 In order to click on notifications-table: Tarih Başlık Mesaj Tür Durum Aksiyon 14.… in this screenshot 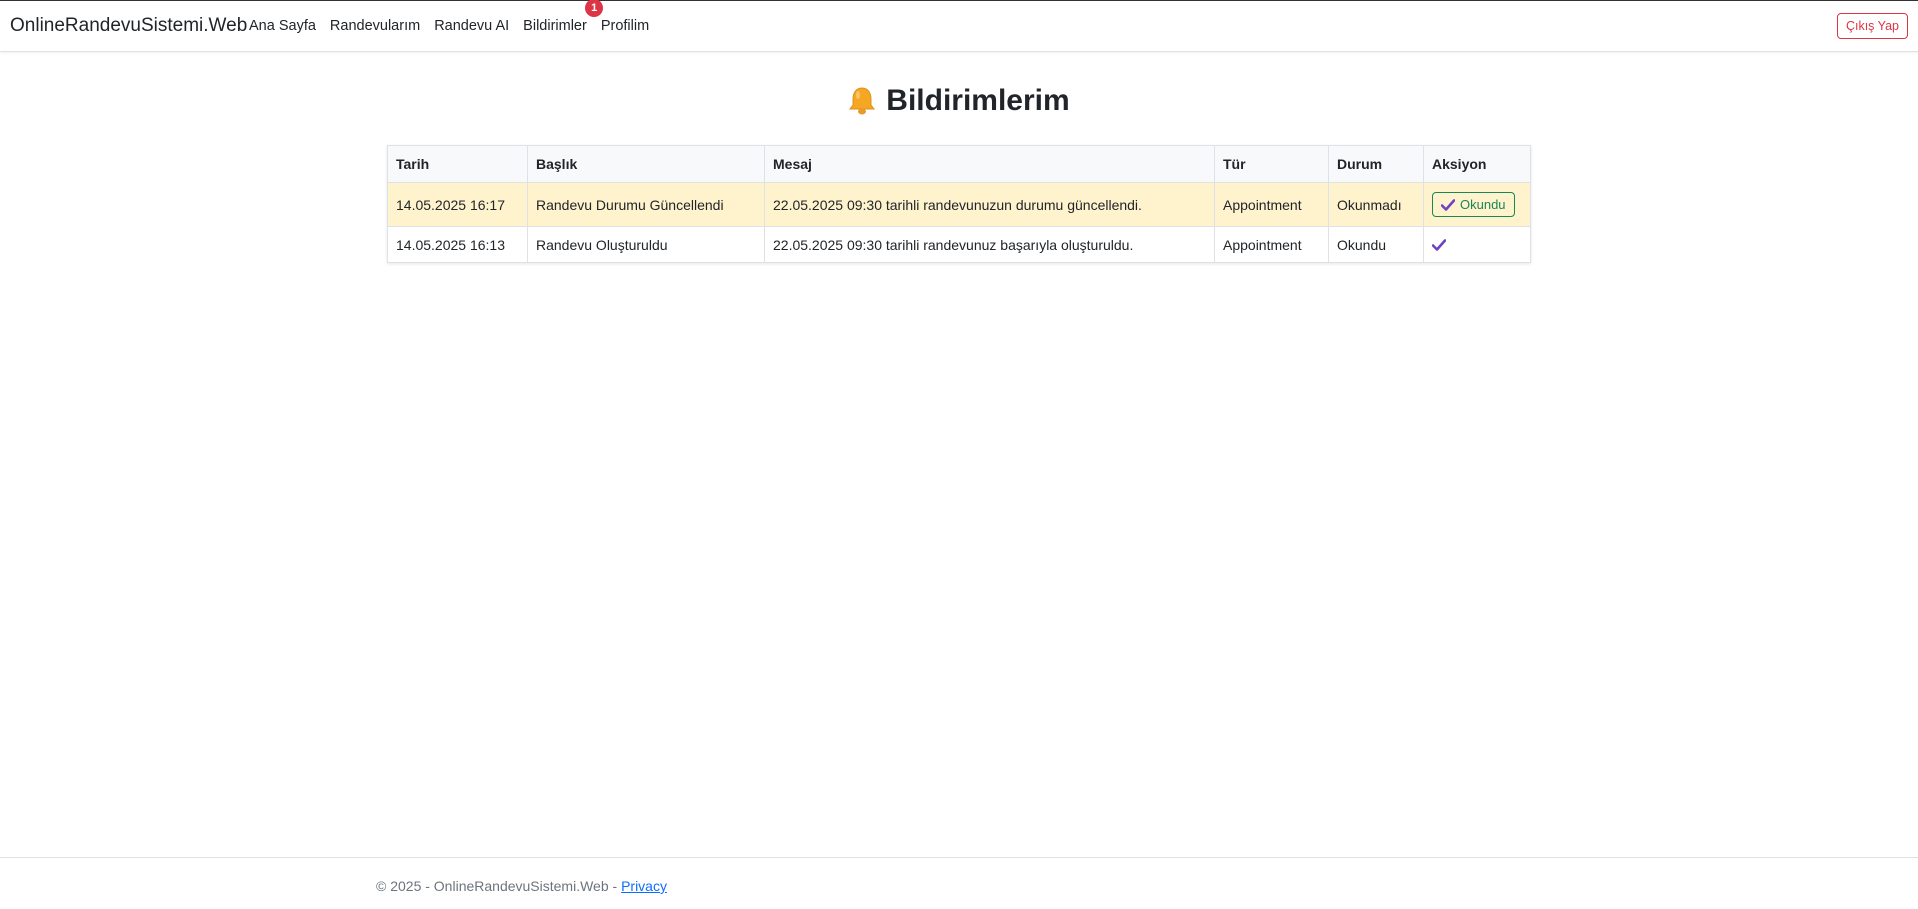, I will do `click(959, 204)`.